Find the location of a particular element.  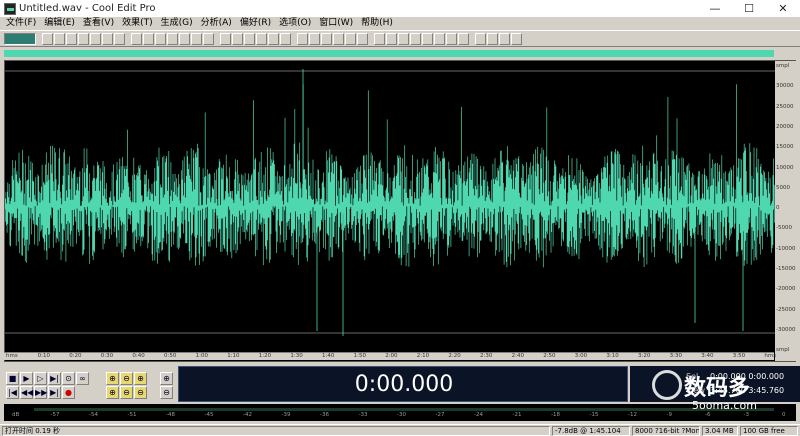

zoom-out-vertical-button: ⊖ is located at coordinates (140, 392).